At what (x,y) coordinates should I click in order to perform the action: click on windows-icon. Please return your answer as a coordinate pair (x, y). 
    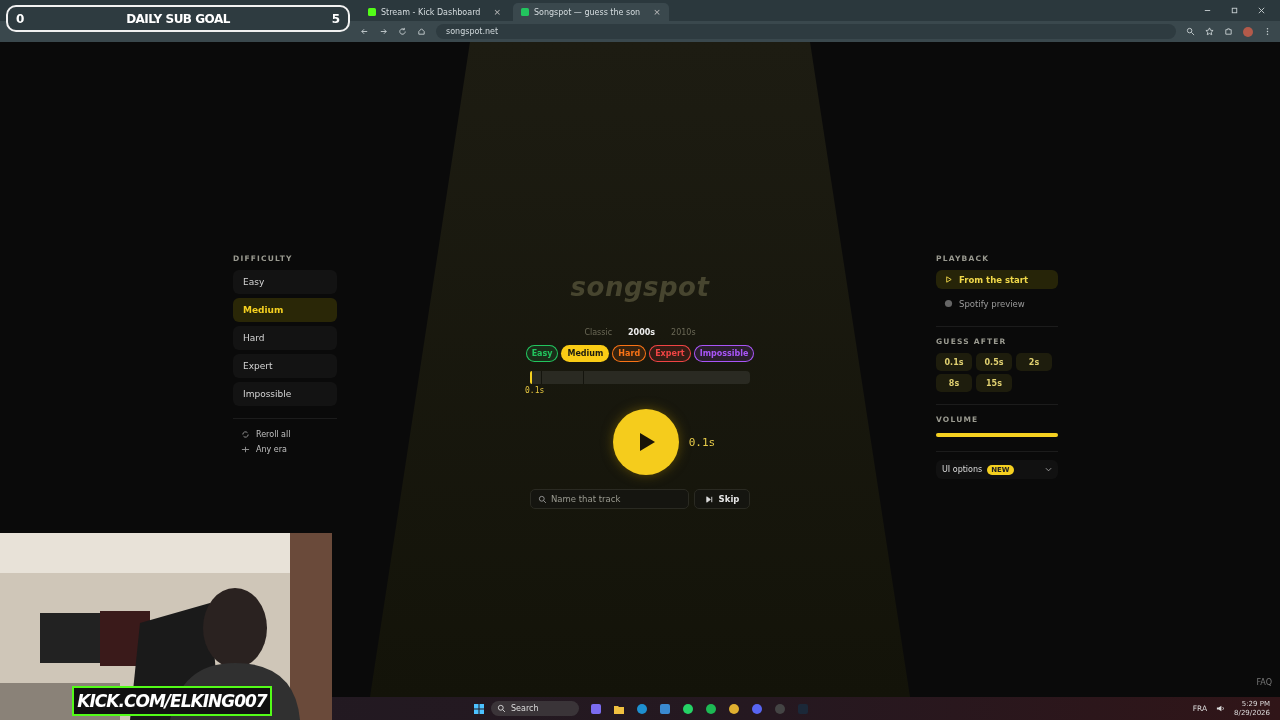
    Looking at the image, I should click on (479, 708).